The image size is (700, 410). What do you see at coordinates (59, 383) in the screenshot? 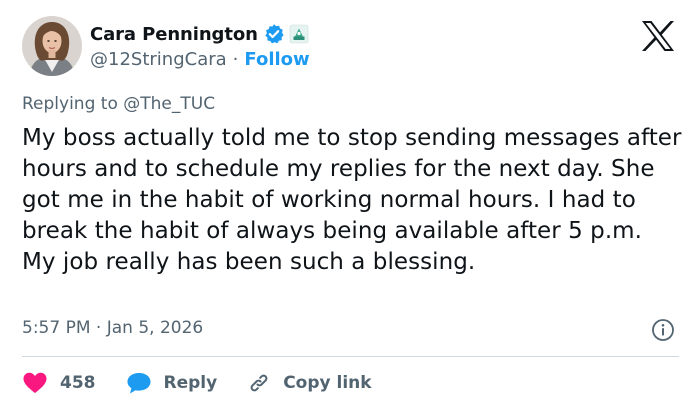
I see `like-button: 458` at bounding box center [59, 383].